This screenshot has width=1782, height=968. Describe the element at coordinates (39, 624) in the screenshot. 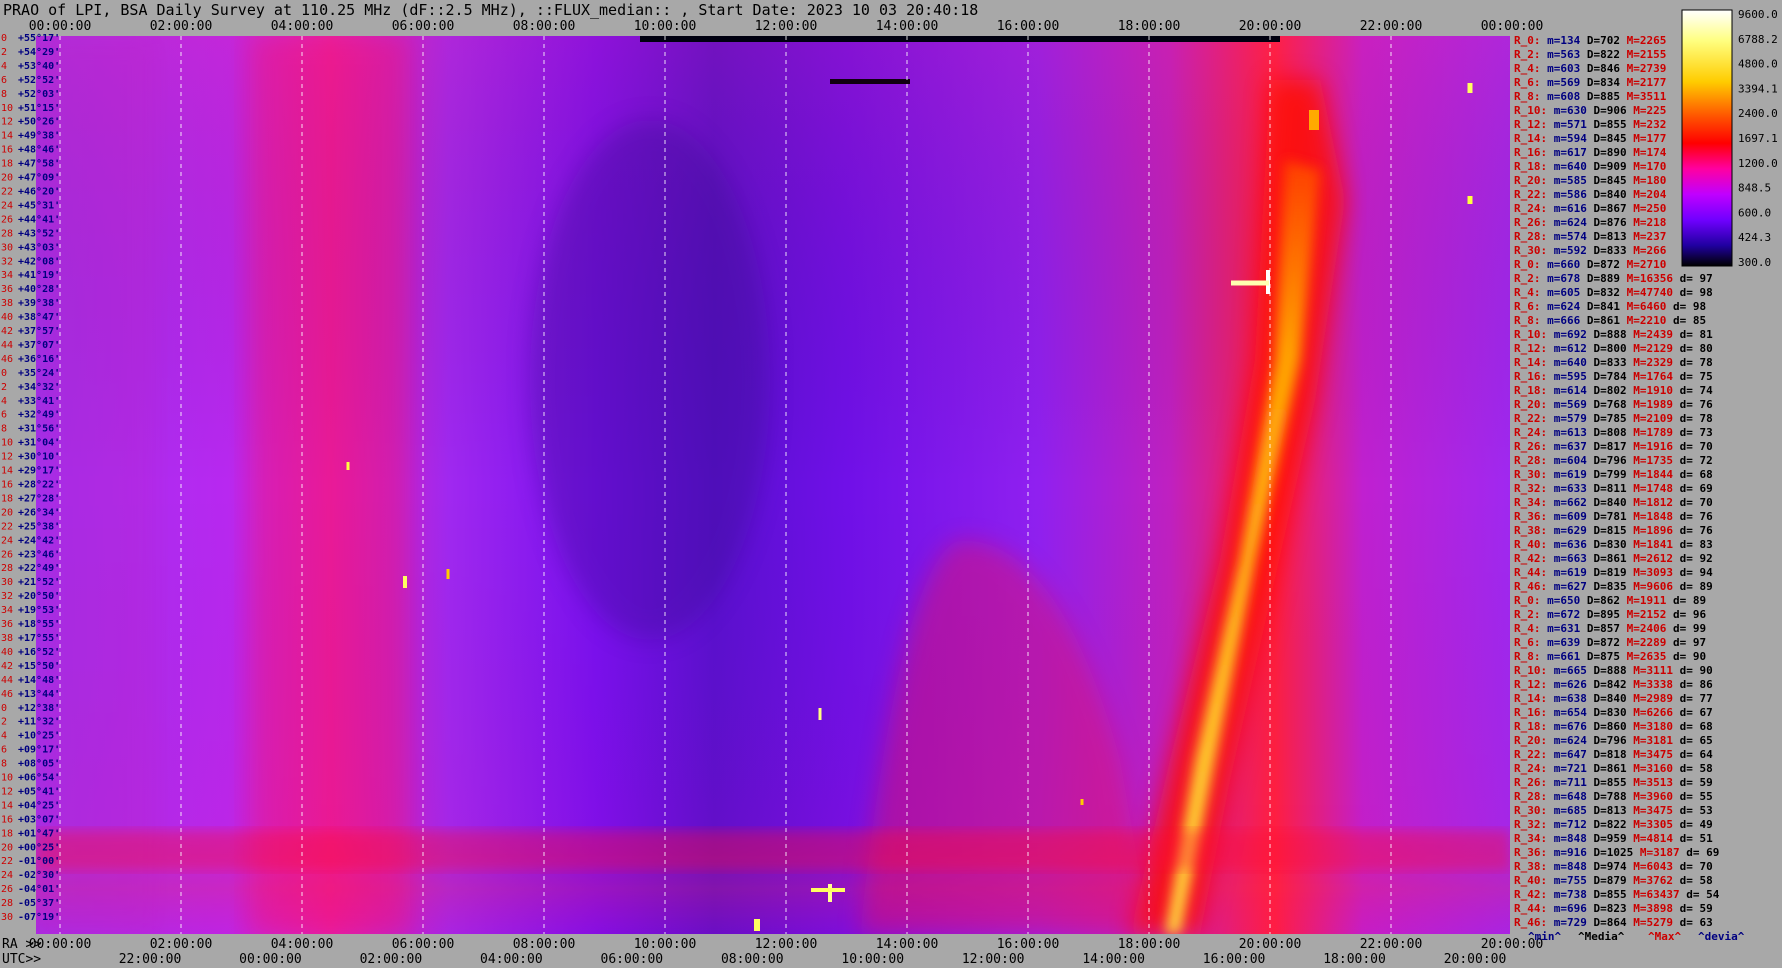

I see `y-declination-label: +18°55'` at that location.